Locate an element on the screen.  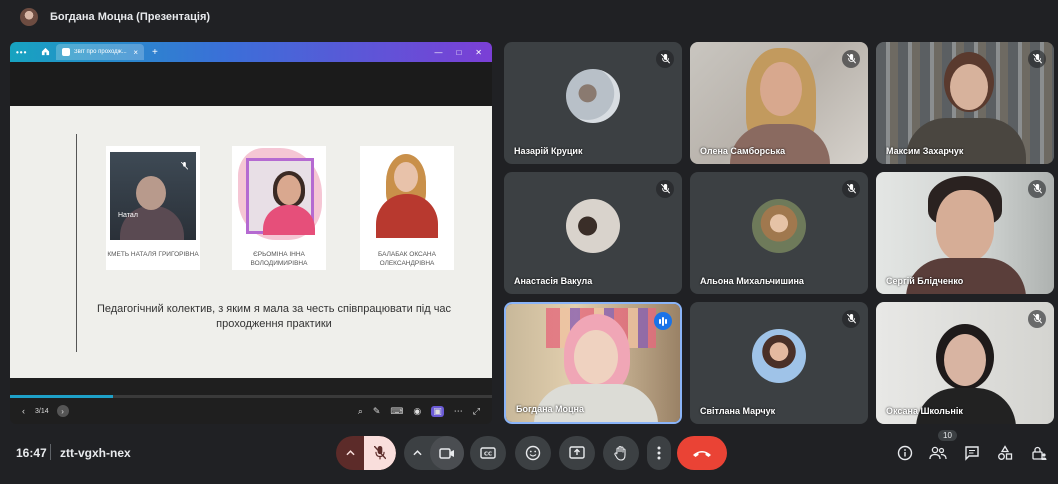
camera-toggle-button is located at coordinates (447, 453).